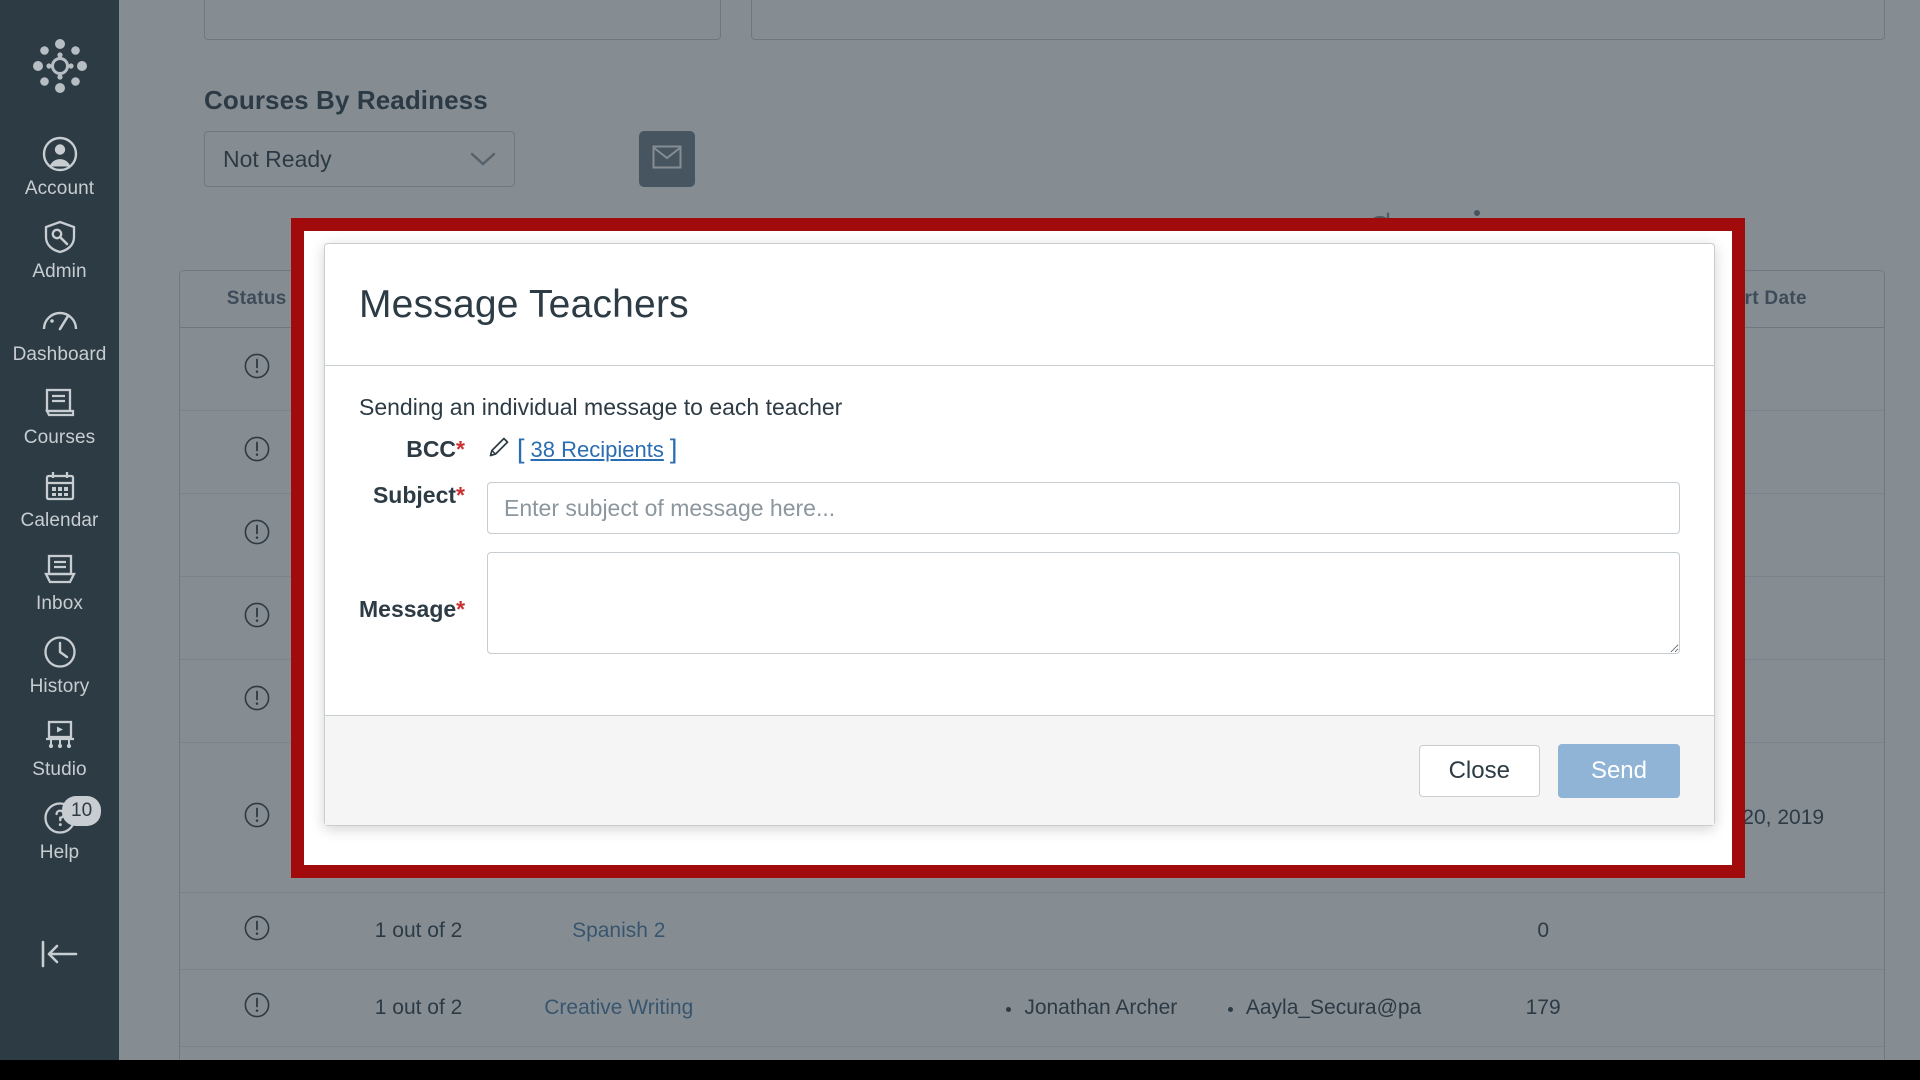  What do you see at coordinates (414, 495) in the screenshot?
I see `subject-label-text: Subject` at bounding box center [414, 495].